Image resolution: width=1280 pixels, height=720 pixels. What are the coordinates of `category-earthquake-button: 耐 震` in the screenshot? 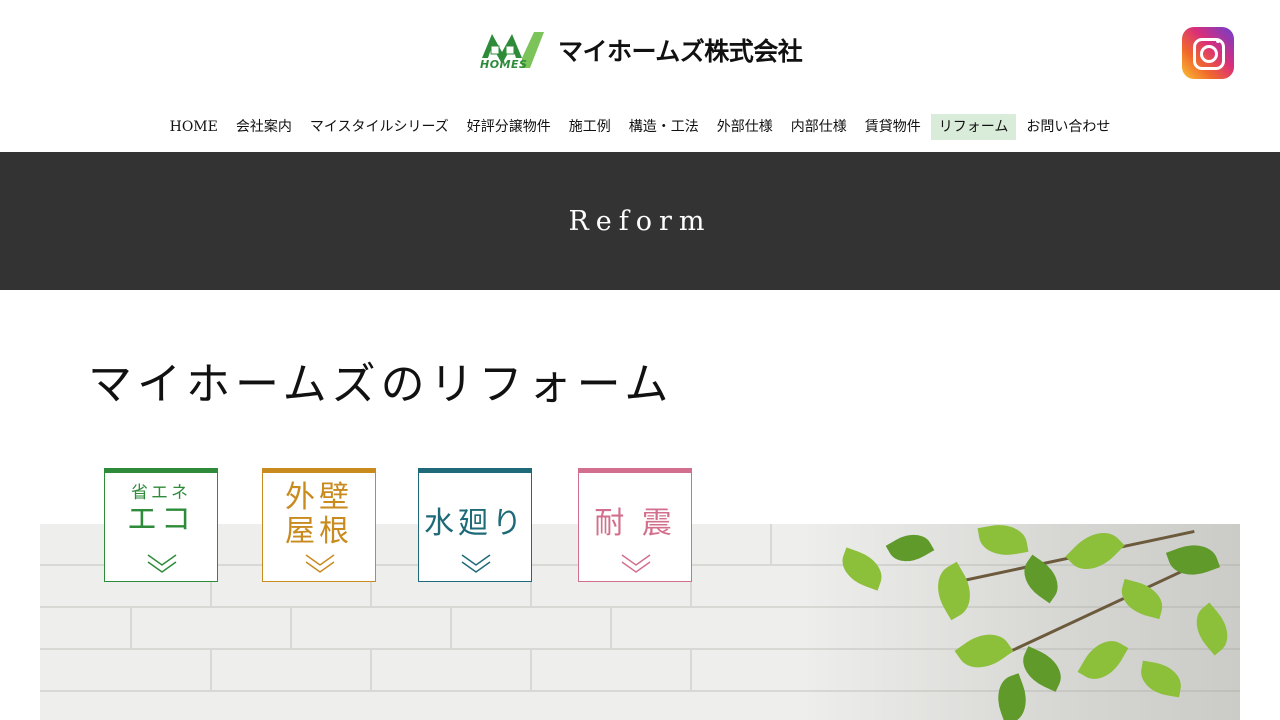 It's located at (635, 525).